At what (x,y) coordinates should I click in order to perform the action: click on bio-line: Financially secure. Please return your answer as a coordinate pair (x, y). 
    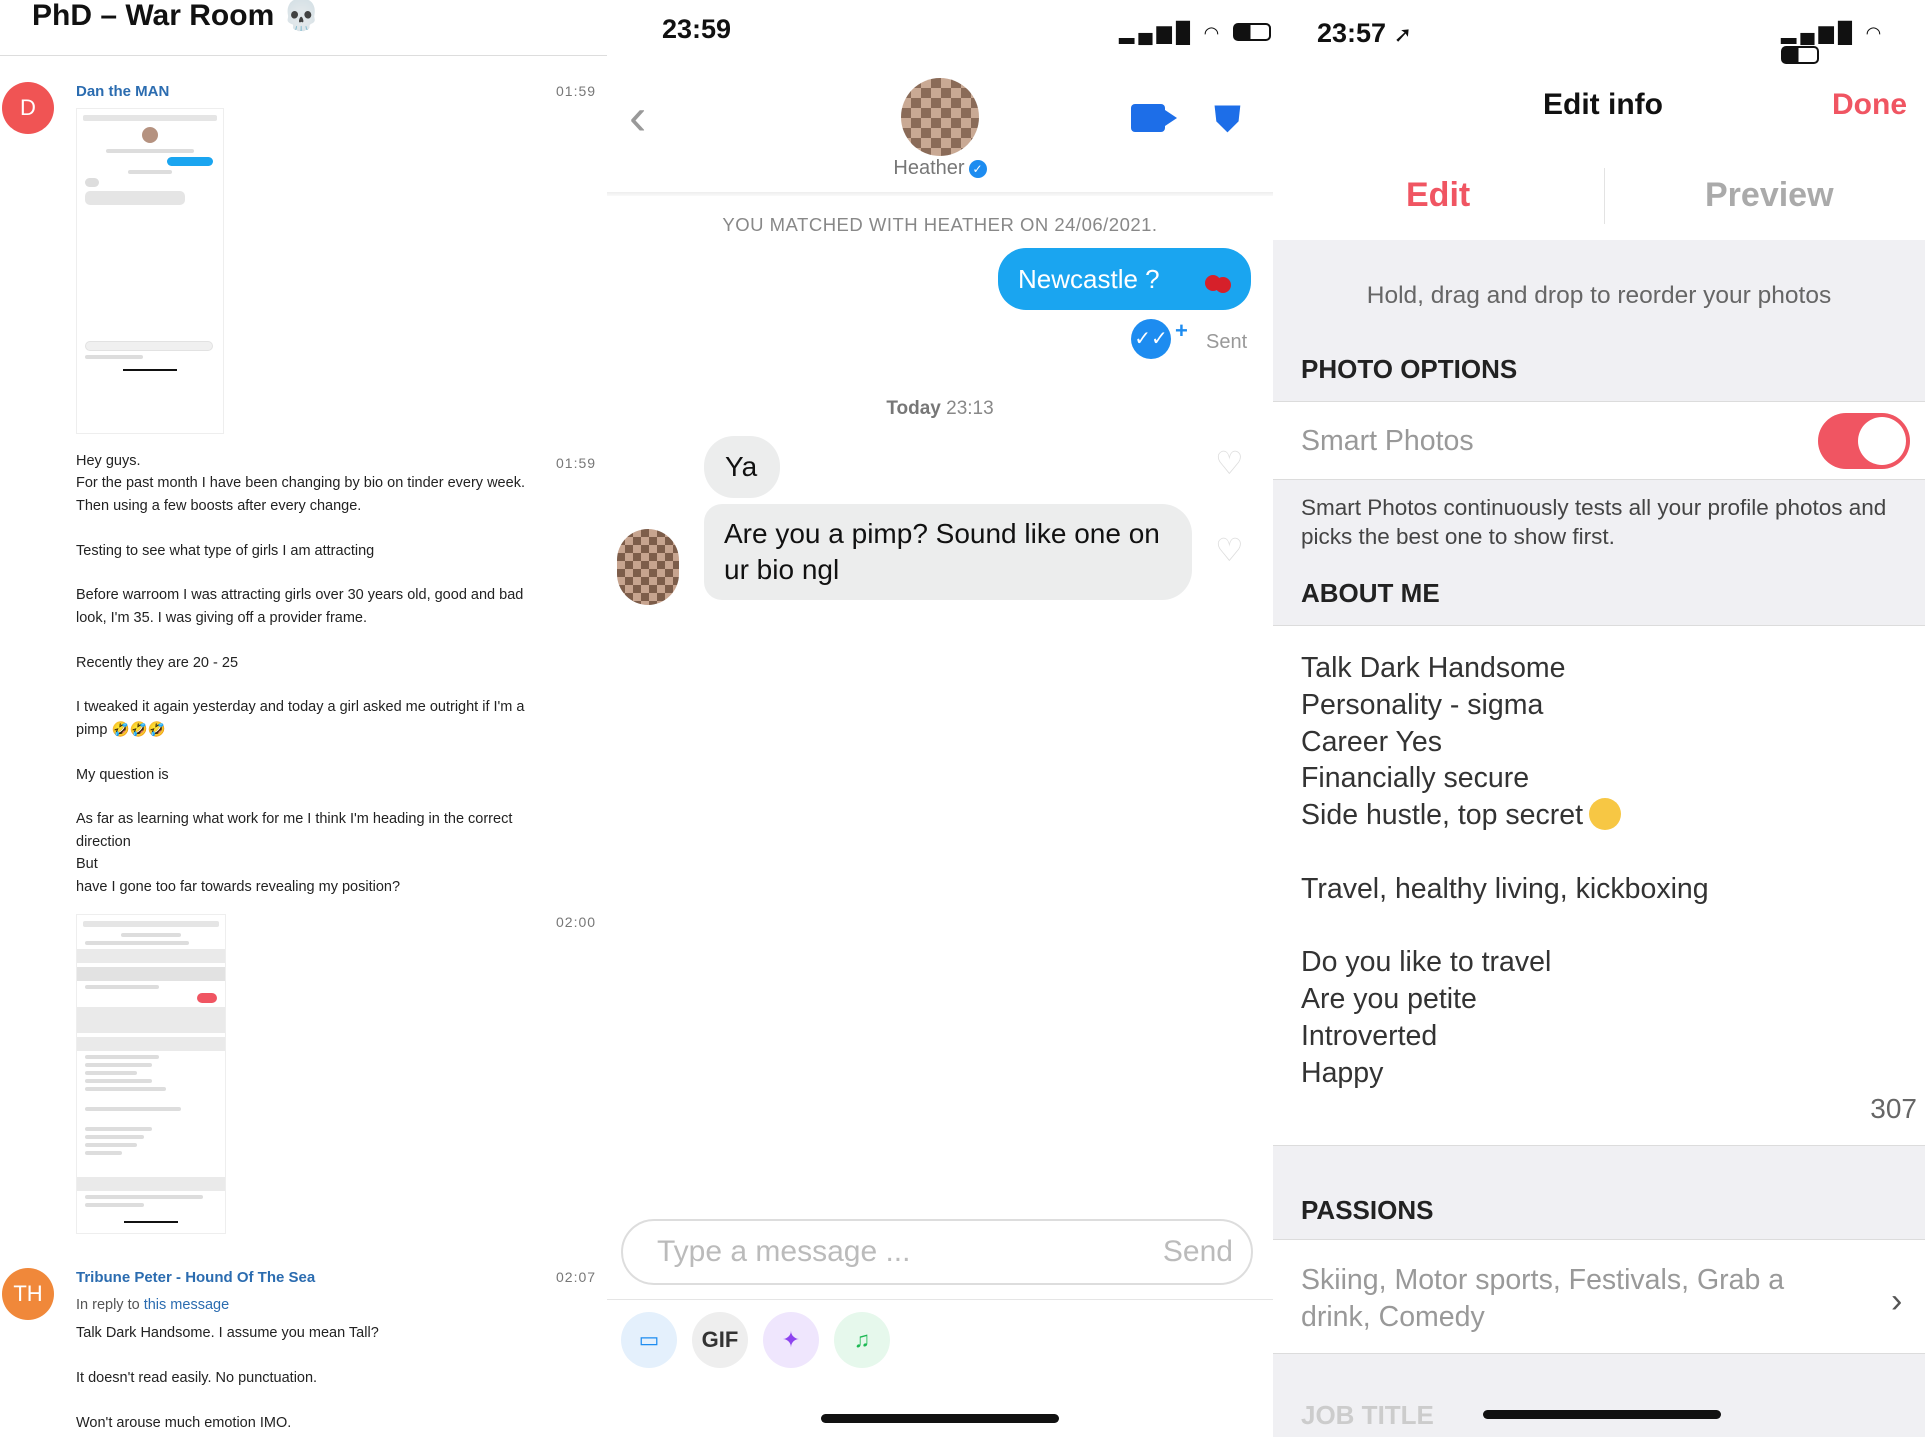
    Looking at the image, I should click on (1415, 778).